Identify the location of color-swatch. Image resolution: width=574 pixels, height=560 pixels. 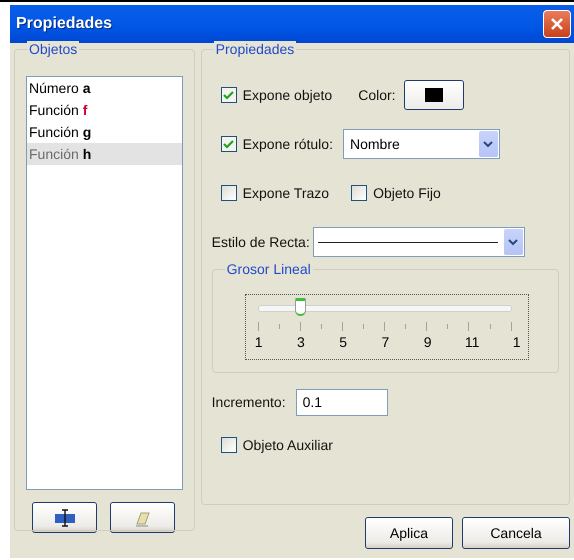
(433, 95).